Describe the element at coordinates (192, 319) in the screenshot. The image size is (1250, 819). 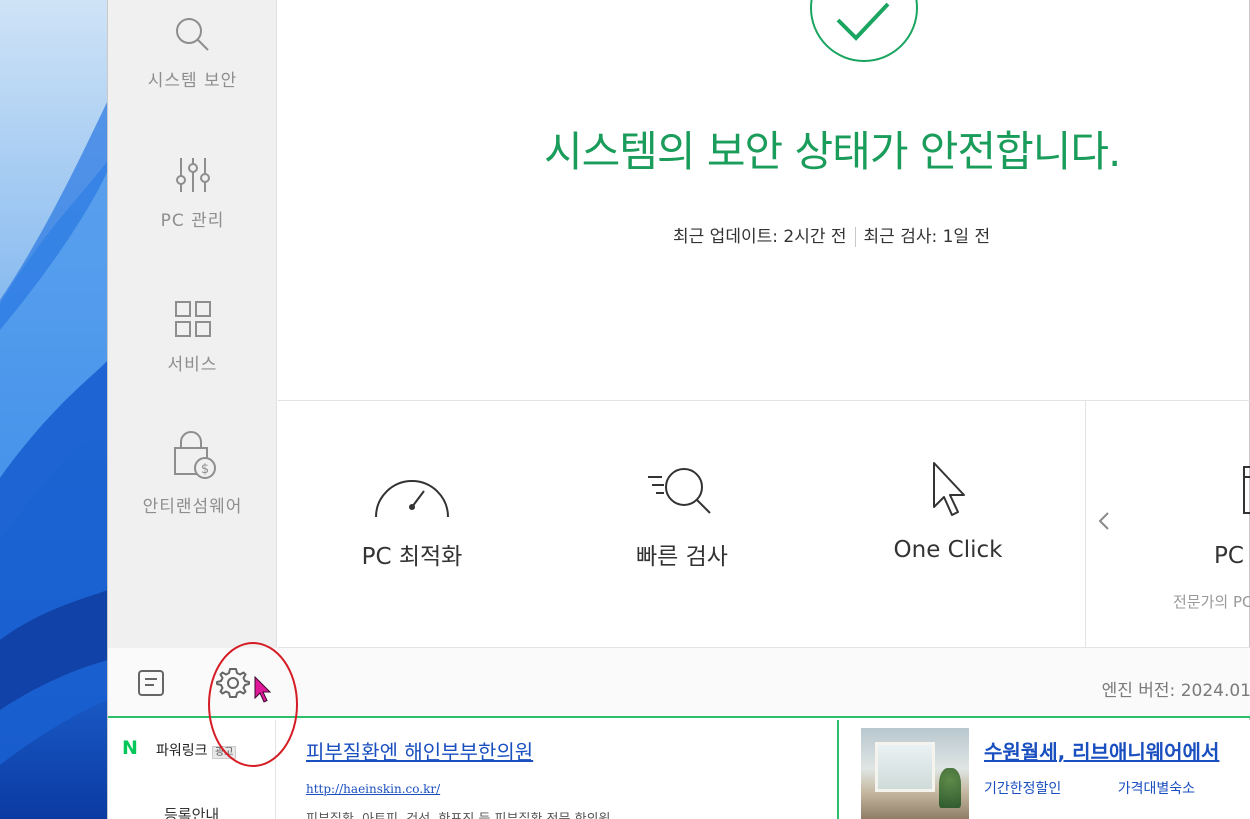
I see `grid-icon` at that location.